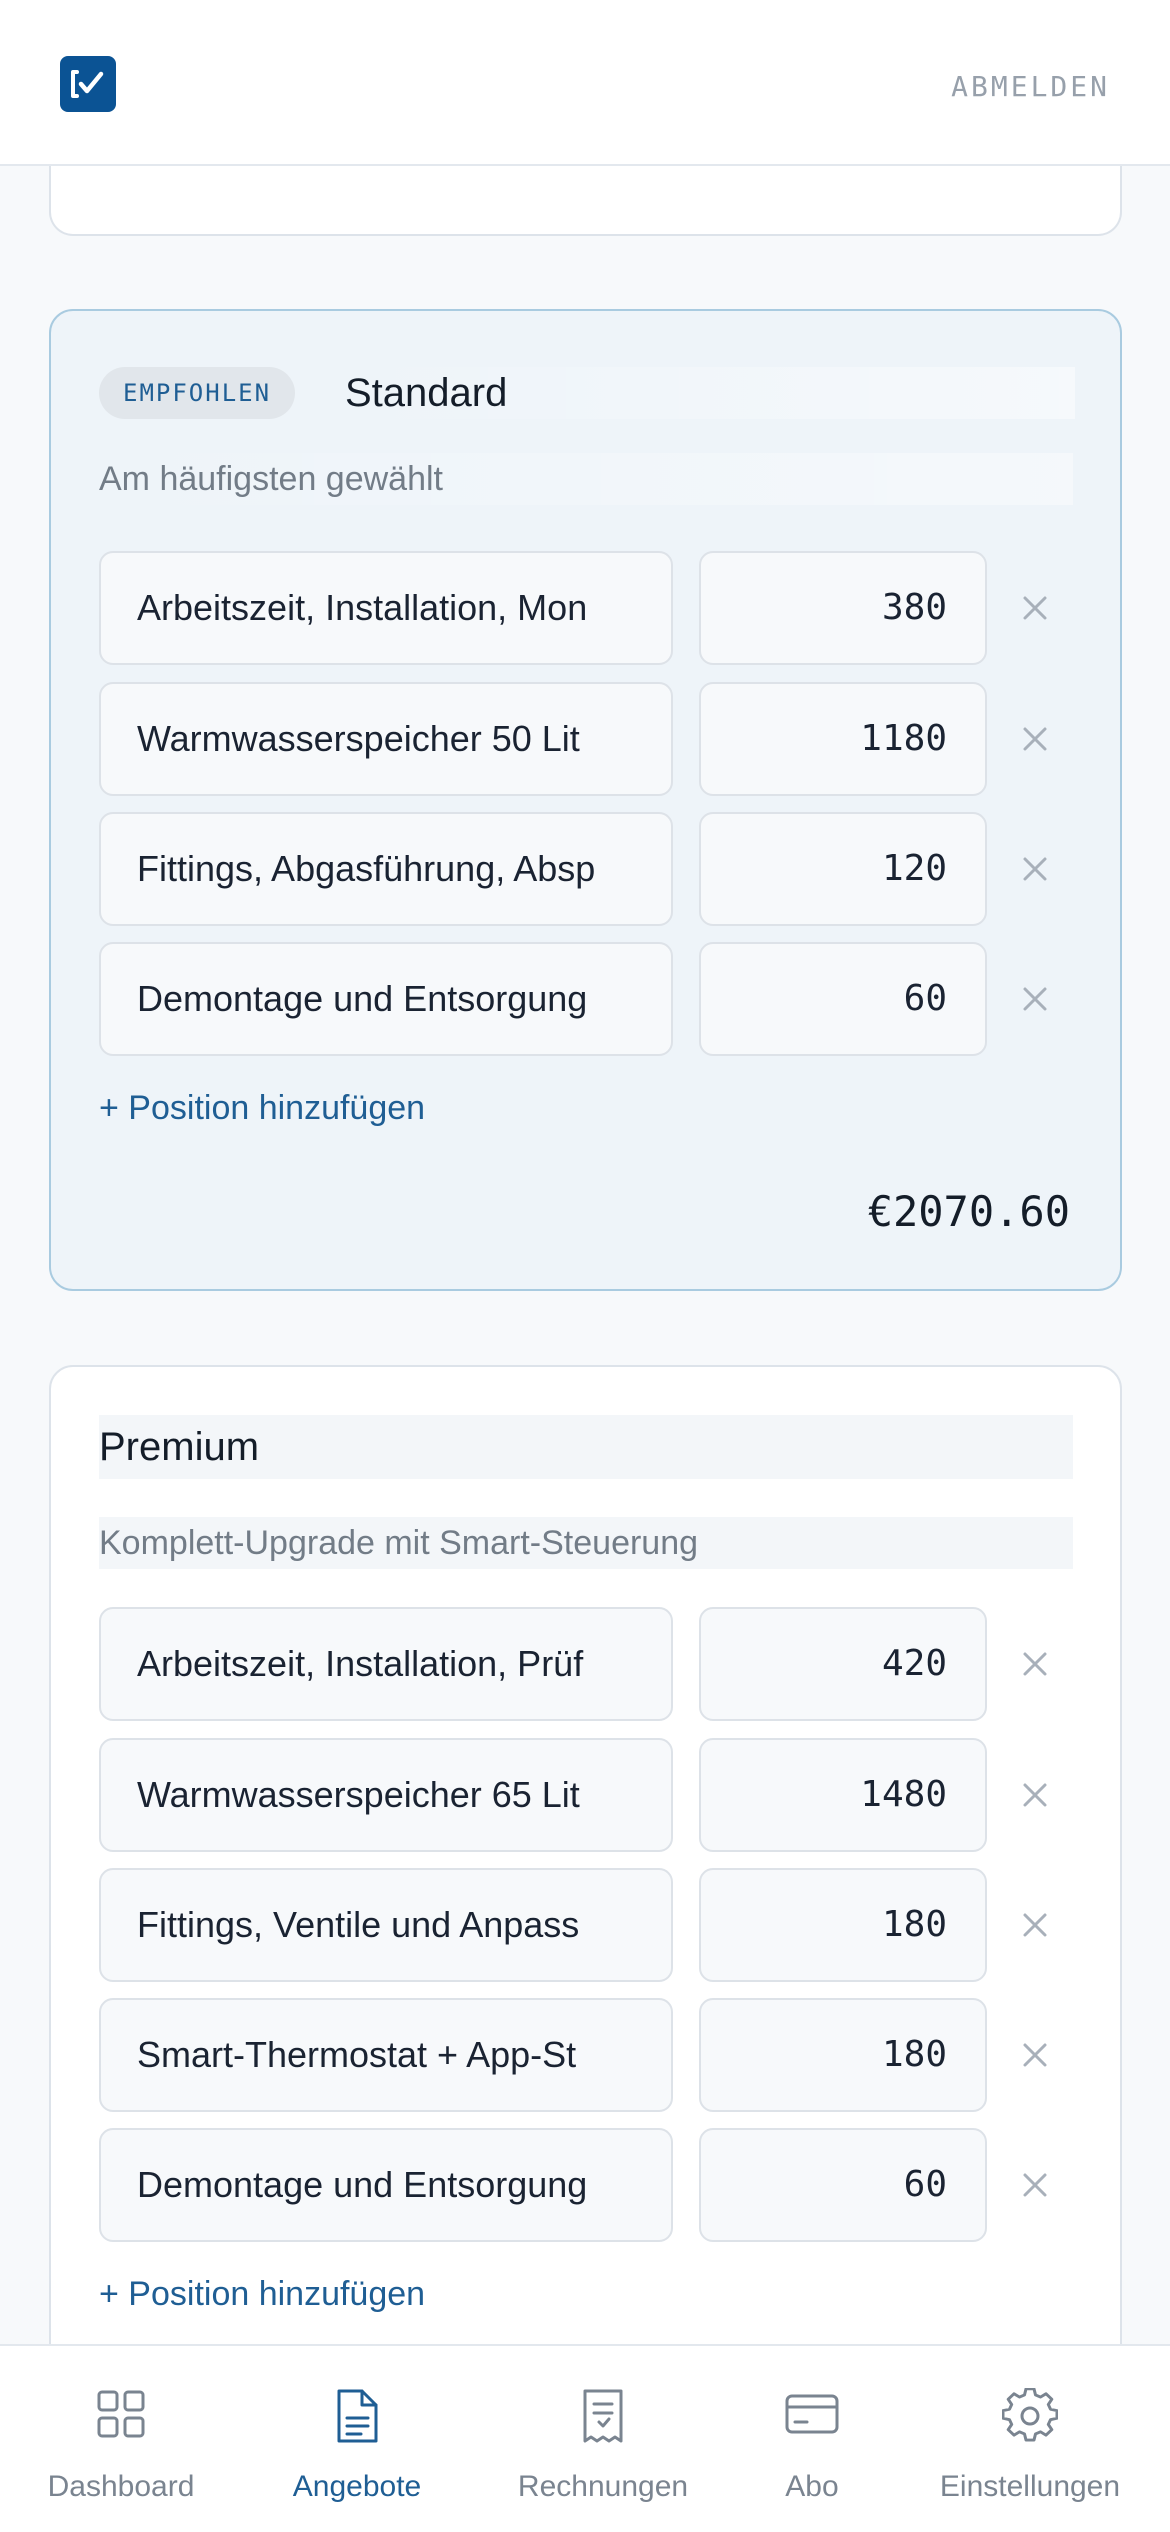 Image resolution: width=1170 pixels, height=2532 pixels. I want to click on line-item-row: Warmwasserspeicher 50 Lit 1180, so click(586, 739).